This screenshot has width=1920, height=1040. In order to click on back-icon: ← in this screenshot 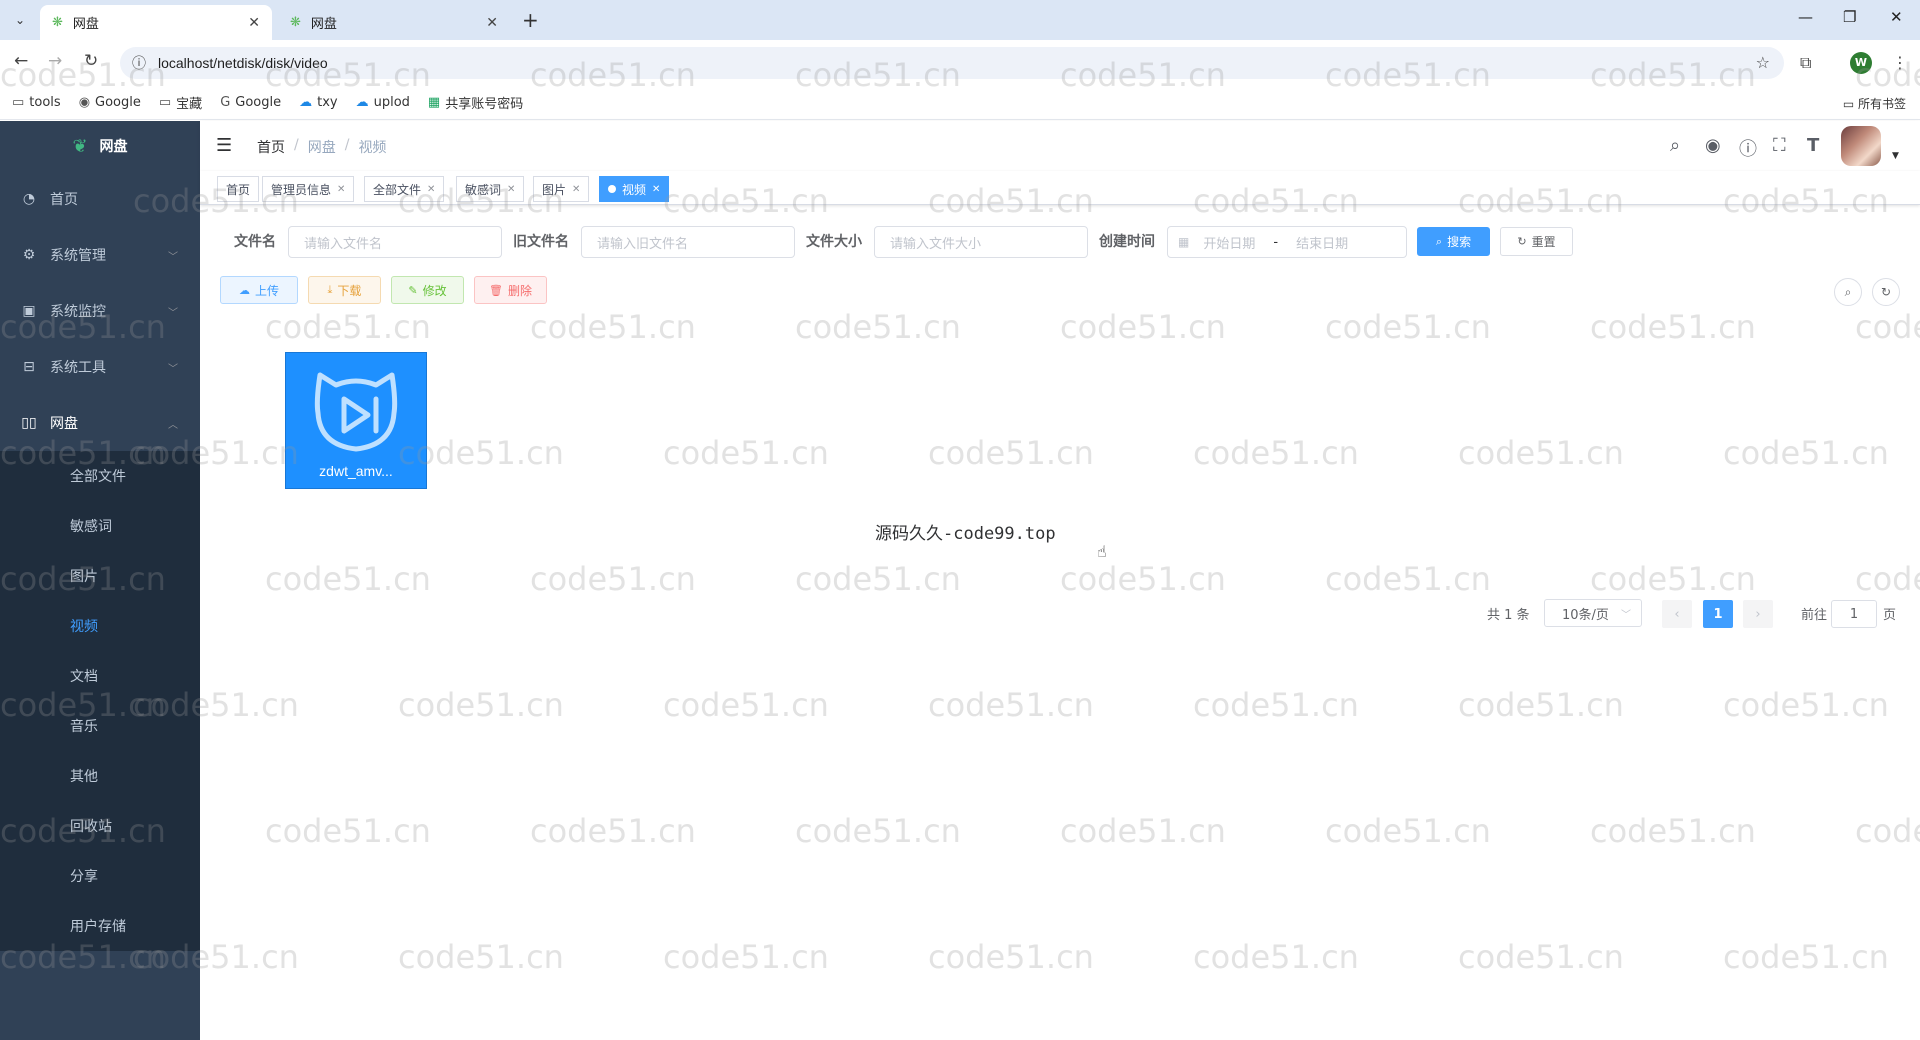, I will do `click(21, 61)`.